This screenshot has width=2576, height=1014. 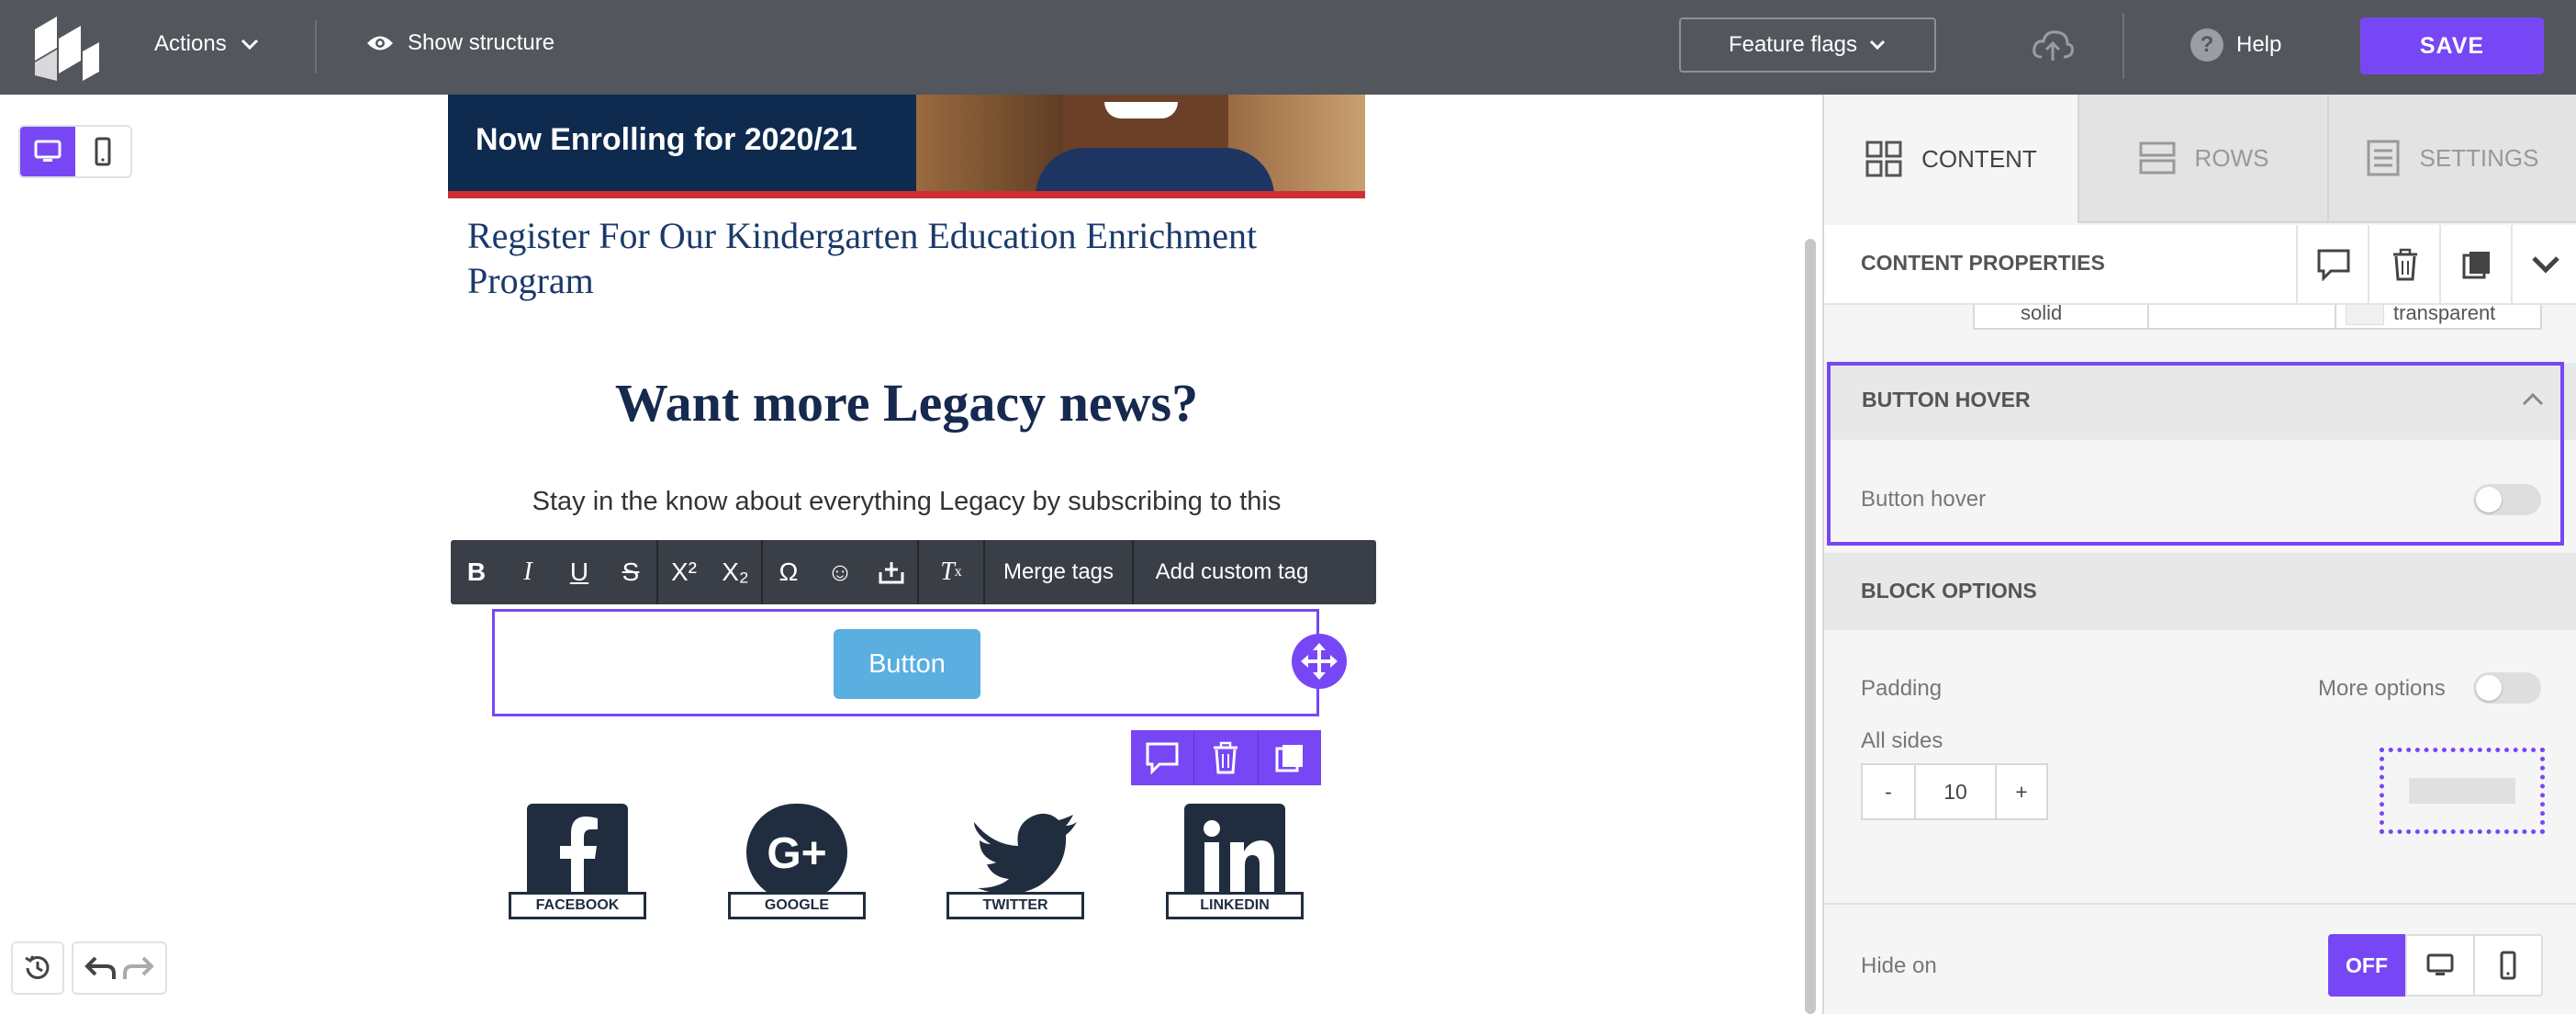 What do you see at coordinates (528, 572) in the screenshot?
I see `italic-icon: I` at bounding box center [528, 572].